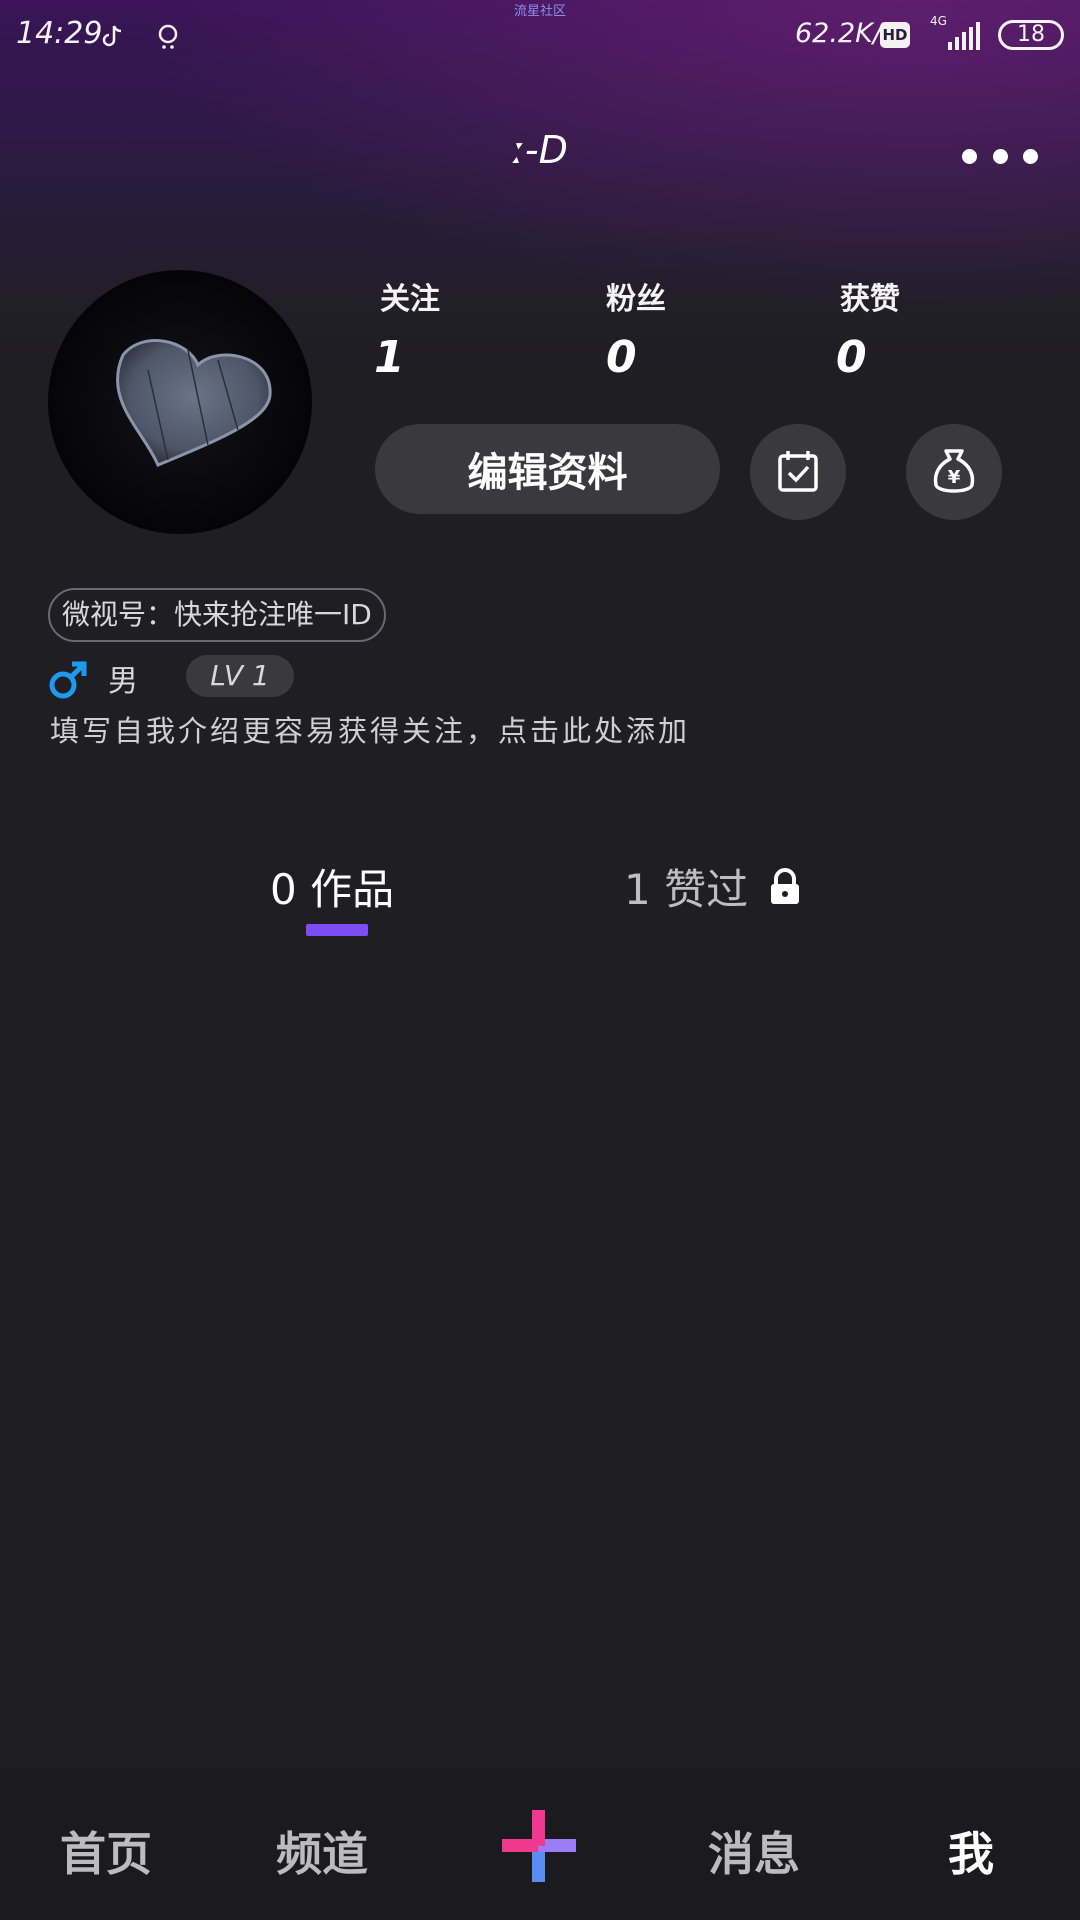 The image size is (1080, 1920). I want to click on lock-icon, so click(785, 885).